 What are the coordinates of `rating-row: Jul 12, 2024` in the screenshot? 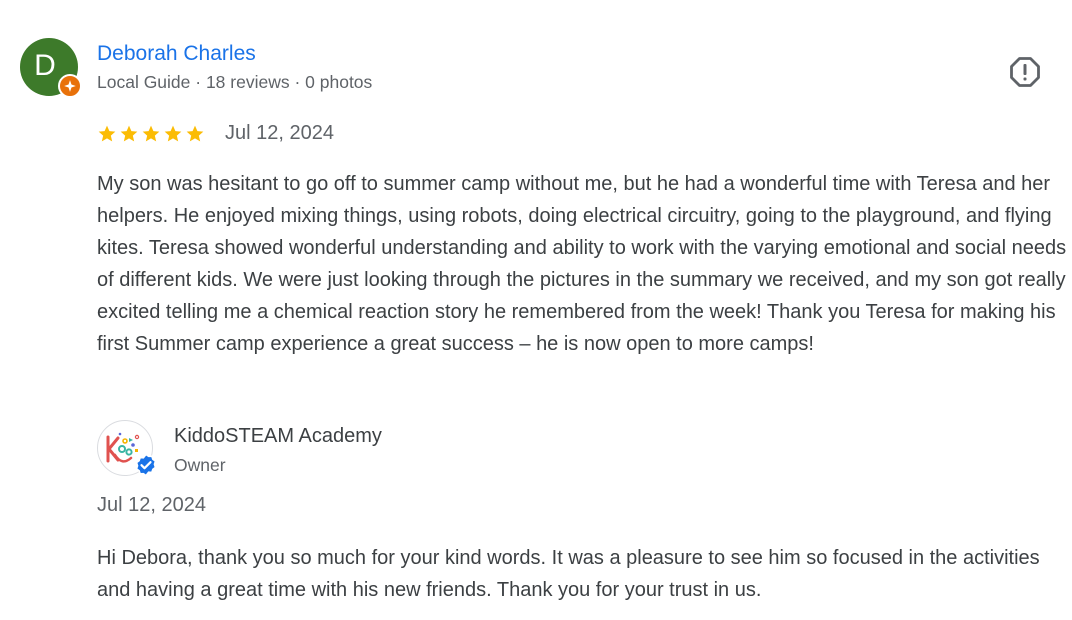 It's located at (215, 133).